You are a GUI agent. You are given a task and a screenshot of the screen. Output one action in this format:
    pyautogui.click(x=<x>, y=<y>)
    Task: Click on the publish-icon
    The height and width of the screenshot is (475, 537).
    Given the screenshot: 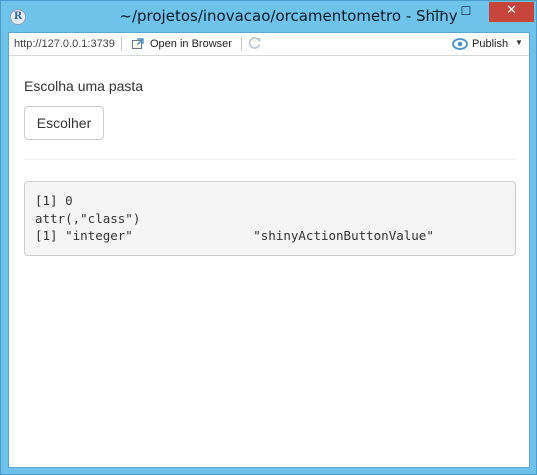 What is the action you would take?
    pyautogui.click(x=460, y=44)
    